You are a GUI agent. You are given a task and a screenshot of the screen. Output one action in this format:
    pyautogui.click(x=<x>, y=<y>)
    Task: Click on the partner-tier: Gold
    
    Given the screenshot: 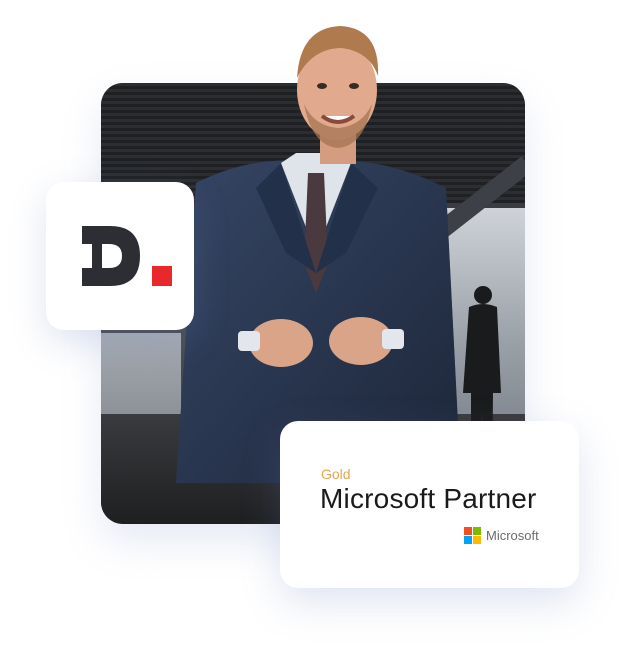 What is the action you would take?
    pyautogui.click(x=336, y=474)
    